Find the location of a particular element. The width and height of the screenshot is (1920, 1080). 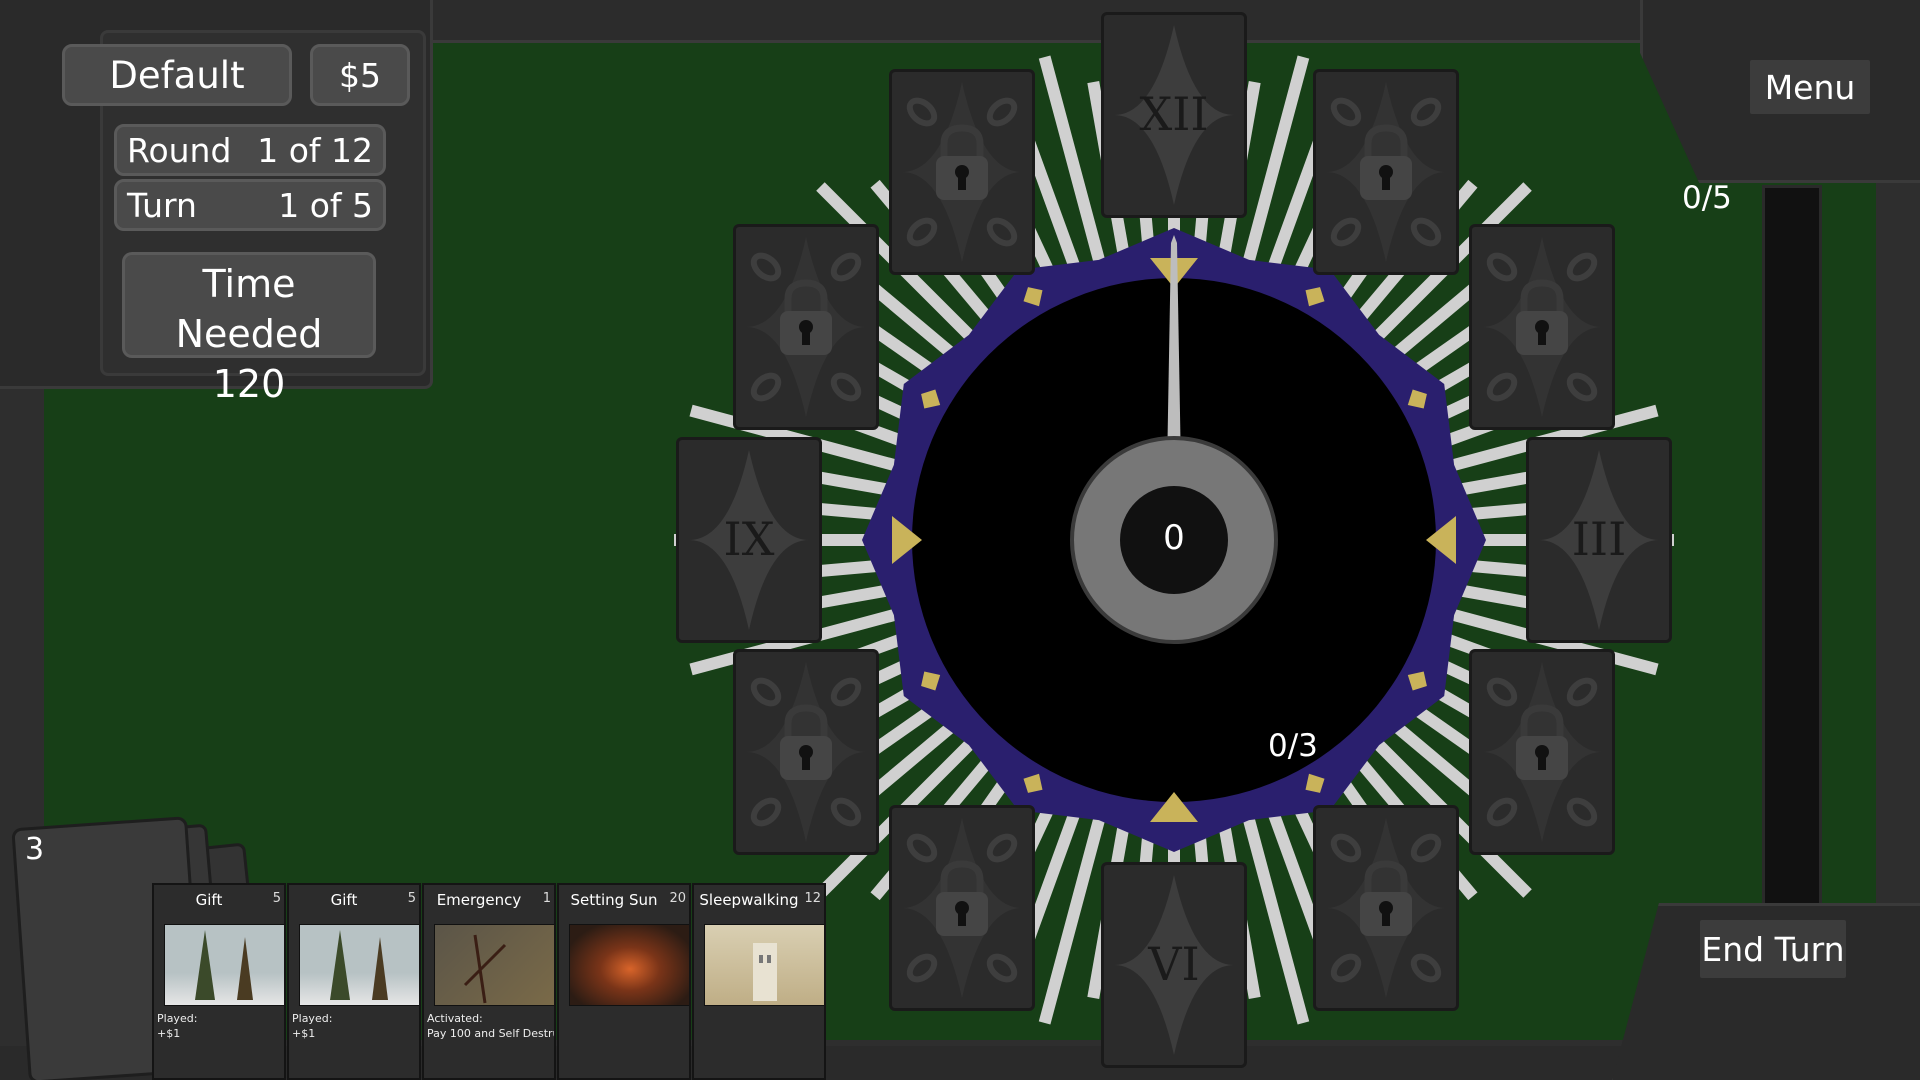

inner-counter: 0/3 is located at coordinates (1293, 746).